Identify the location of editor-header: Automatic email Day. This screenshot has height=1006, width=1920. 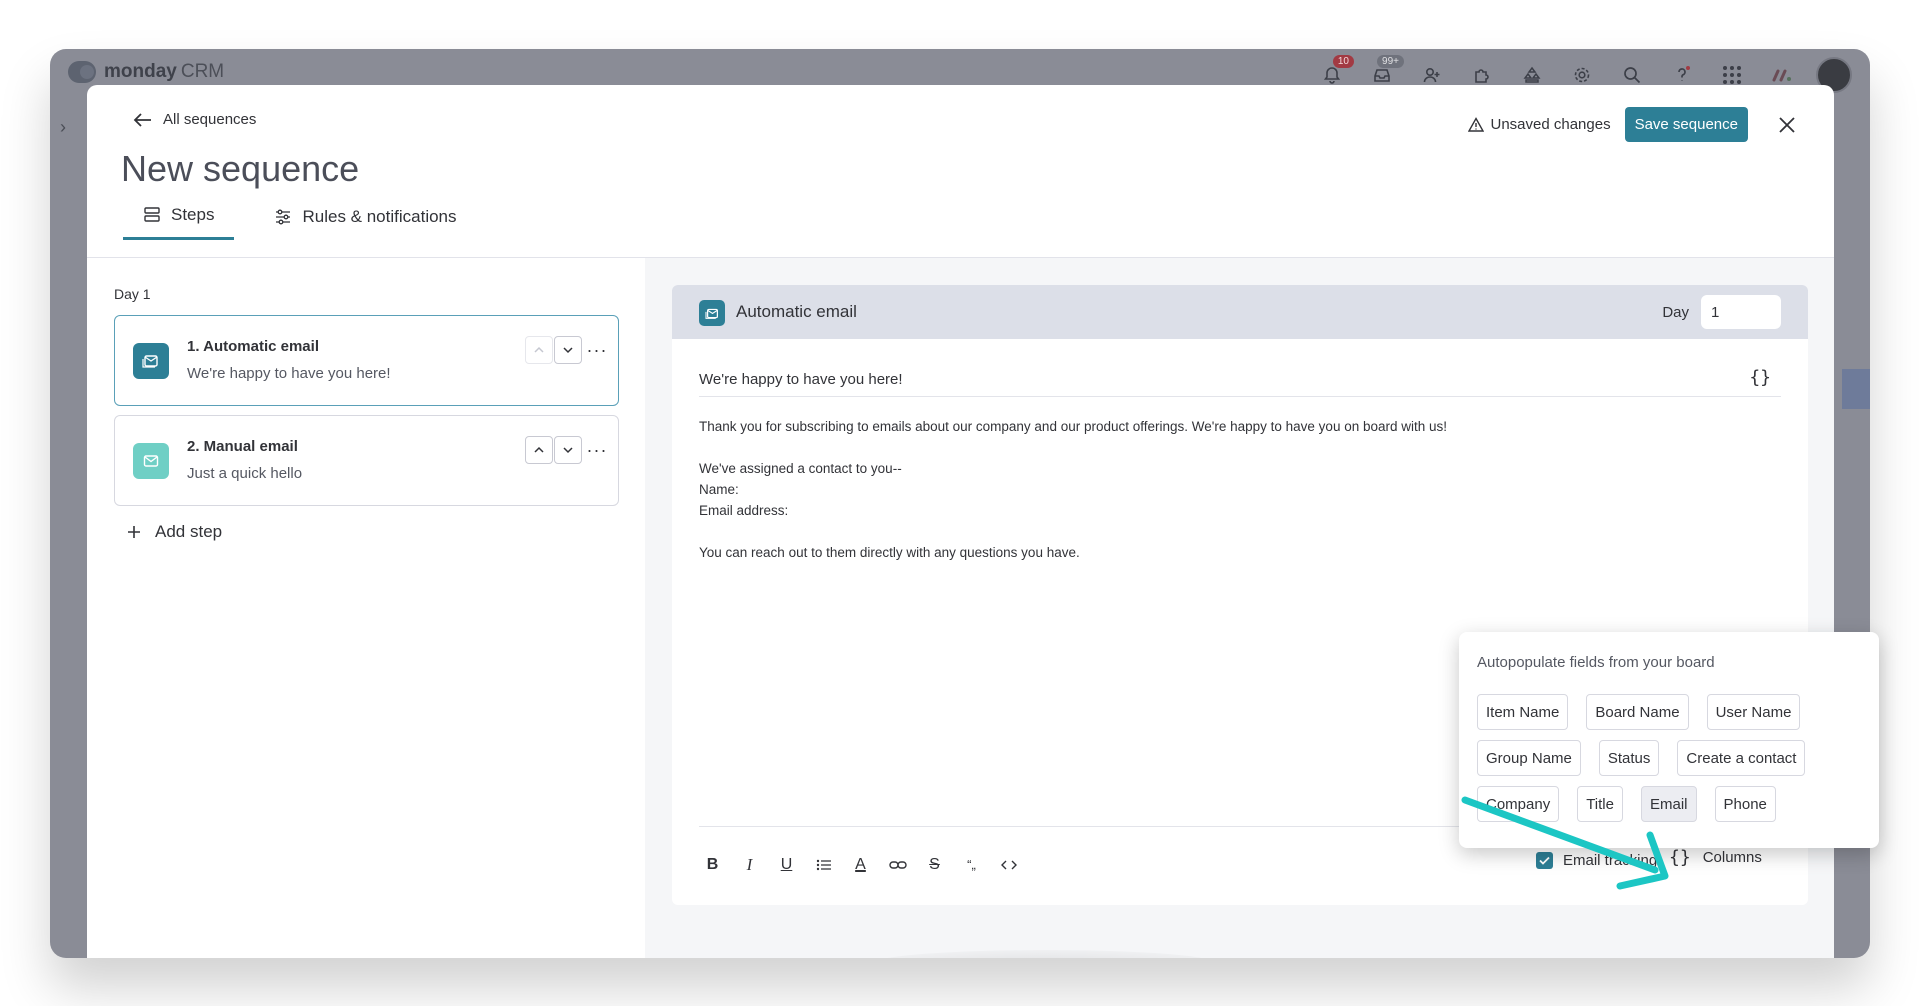
(1240, 312).